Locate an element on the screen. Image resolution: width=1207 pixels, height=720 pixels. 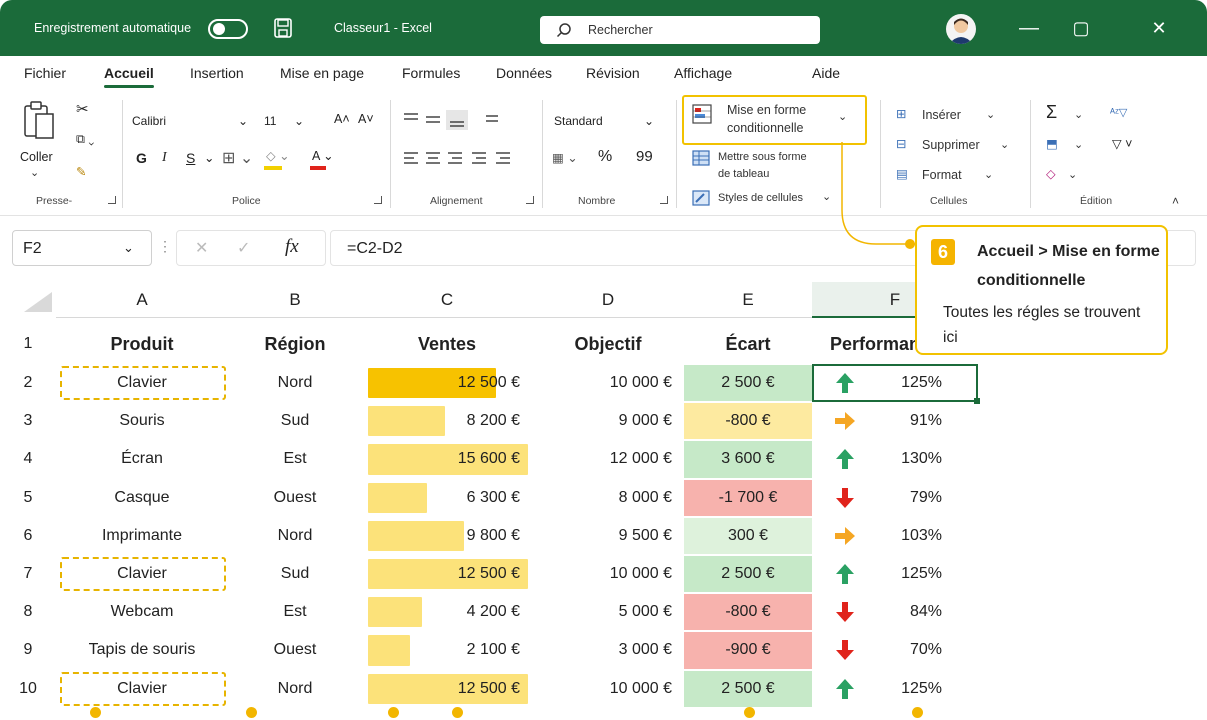
fill-icon: ⬒ is located at coordinates (1052, 143).